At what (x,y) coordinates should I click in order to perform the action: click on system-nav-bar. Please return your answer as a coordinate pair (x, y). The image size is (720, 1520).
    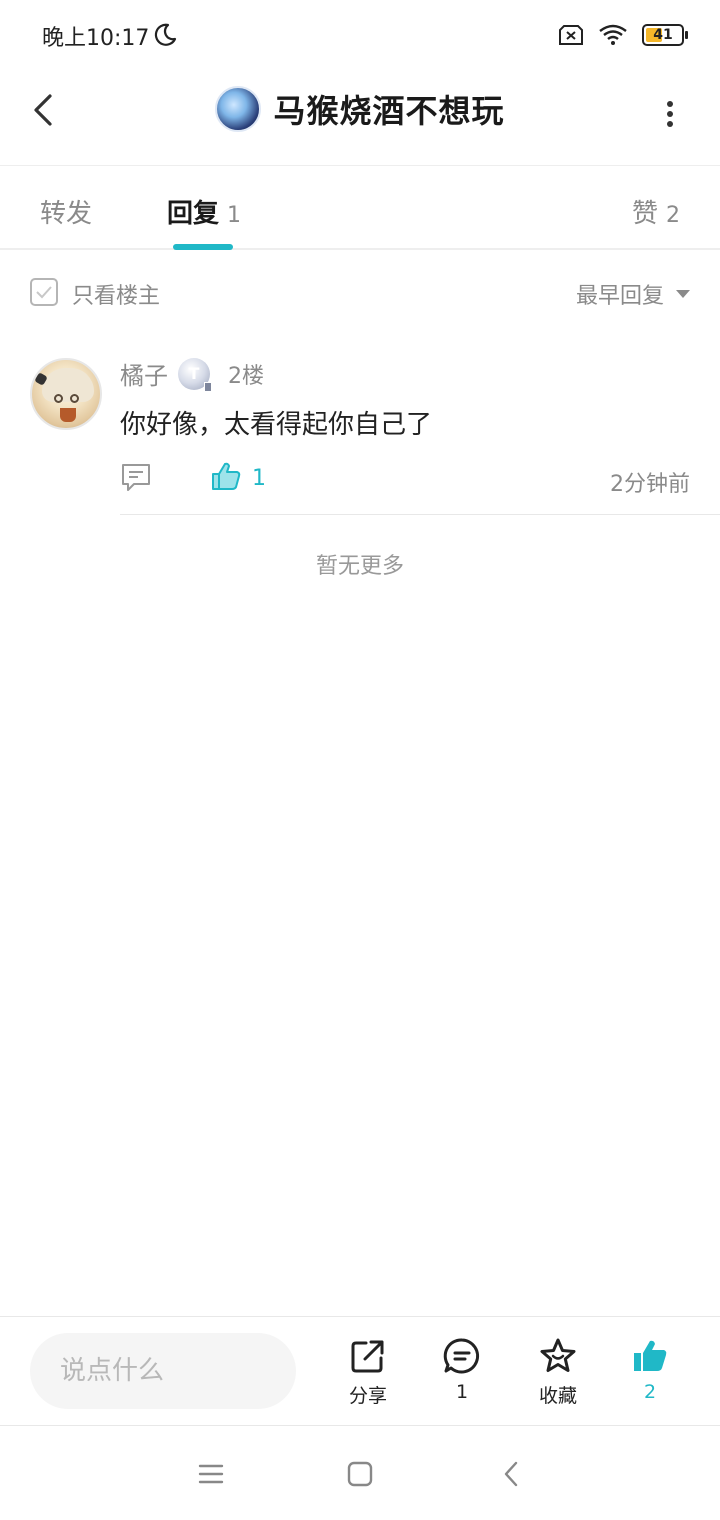
    Looking at the image, I should click on (360, 1472).